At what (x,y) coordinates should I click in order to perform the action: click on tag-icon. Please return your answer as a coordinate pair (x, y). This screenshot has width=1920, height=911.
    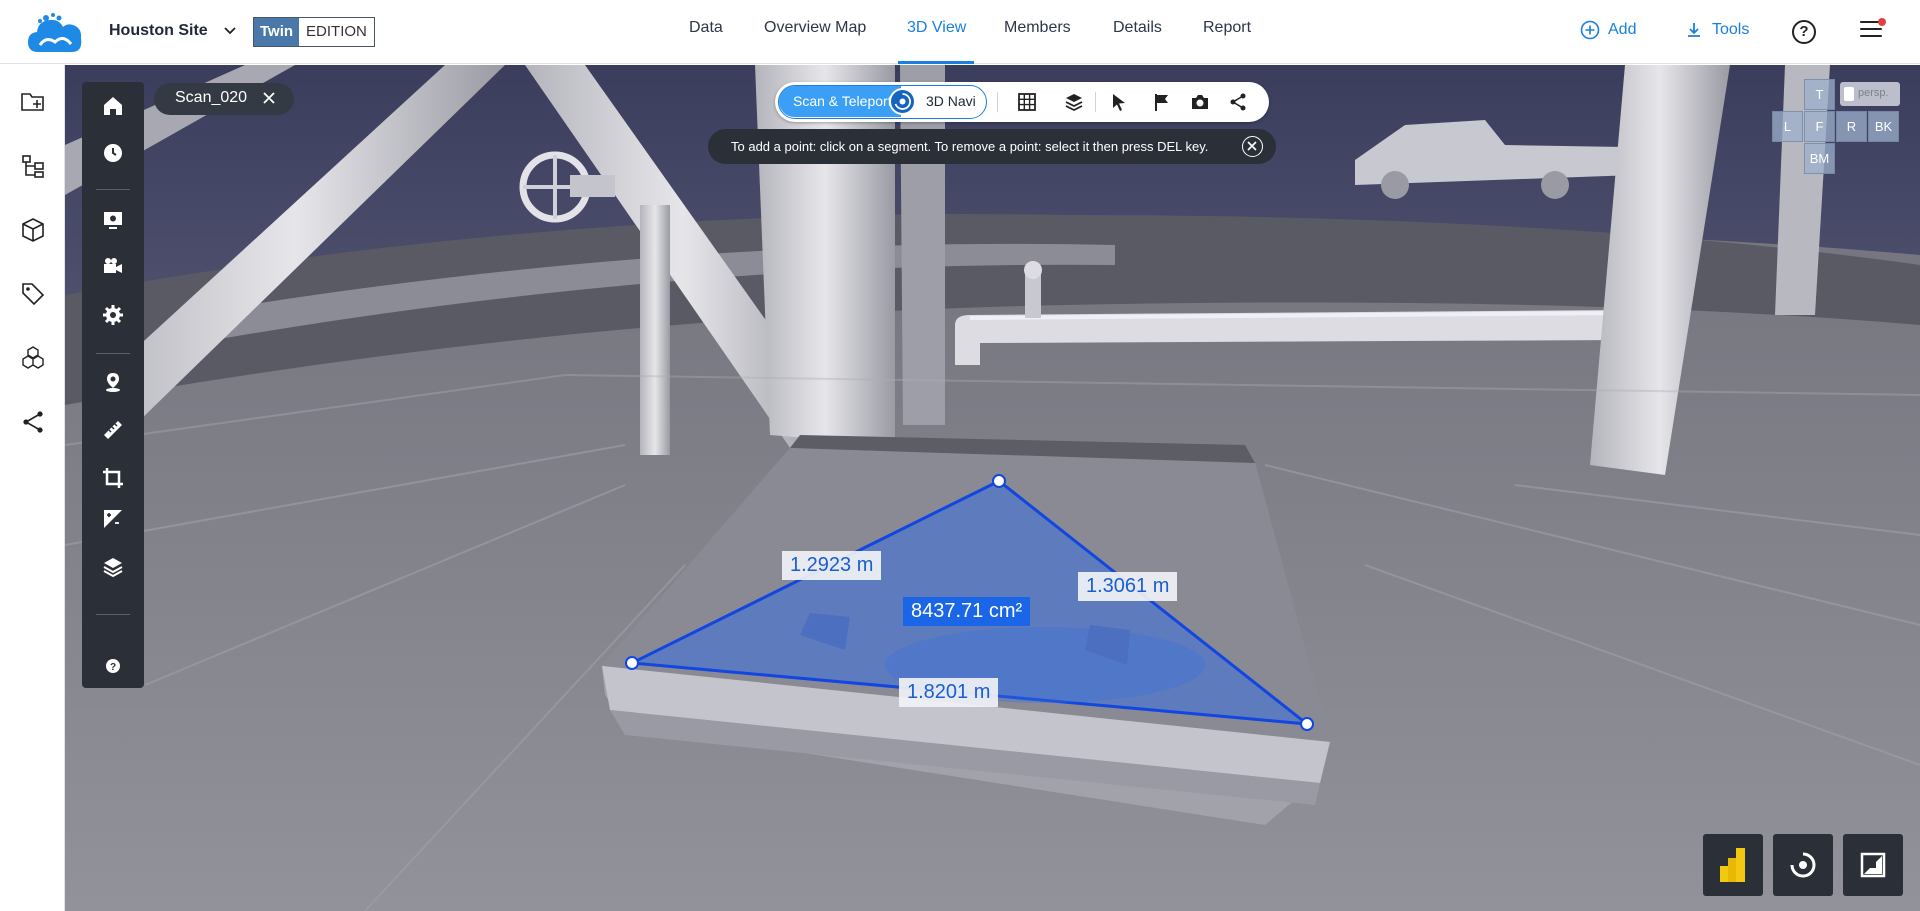
    Looking at the image, I should click on (33, 294).